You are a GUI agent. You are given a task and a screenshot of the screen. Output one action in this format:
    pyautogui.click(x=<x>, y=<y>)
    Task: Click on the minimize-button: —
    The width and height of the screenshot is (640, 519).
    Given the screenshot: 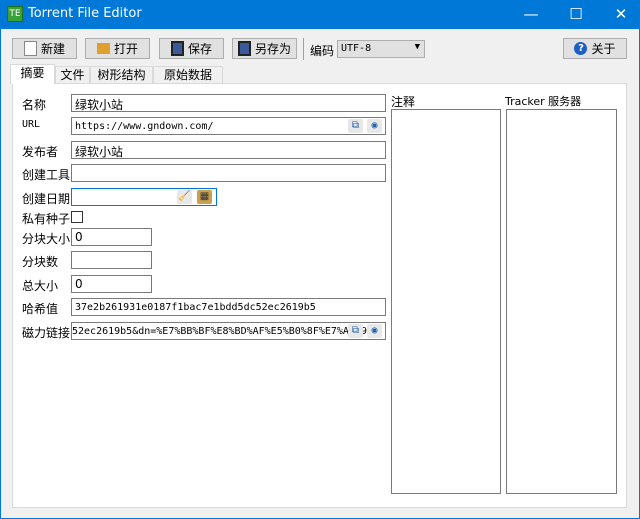 What is the action you would take?
    pyautogui.click(x=531, y=14)
    